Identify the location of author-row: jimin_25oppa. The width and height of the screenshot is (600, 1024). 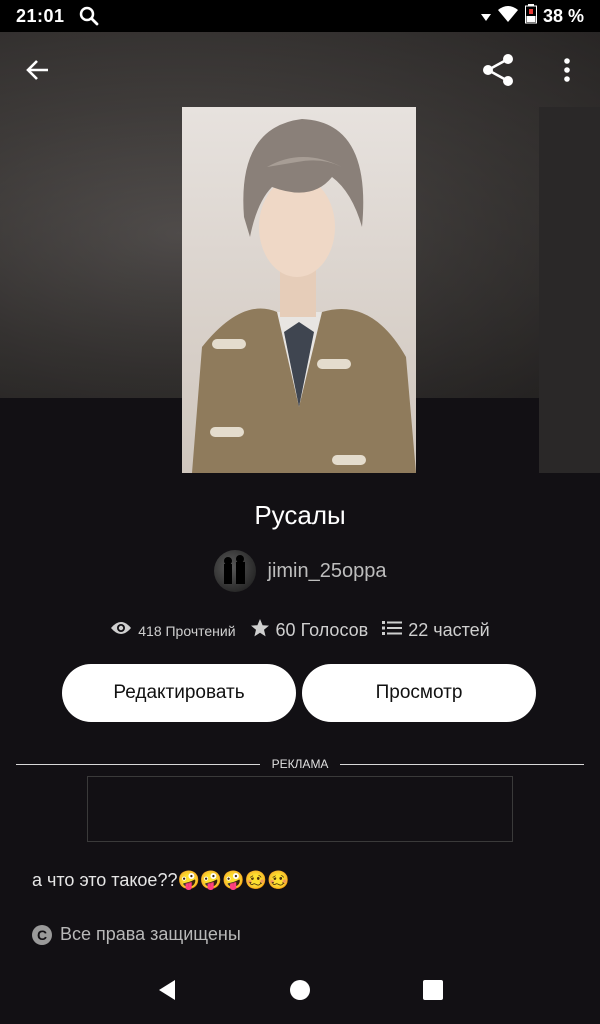
(300, 571).